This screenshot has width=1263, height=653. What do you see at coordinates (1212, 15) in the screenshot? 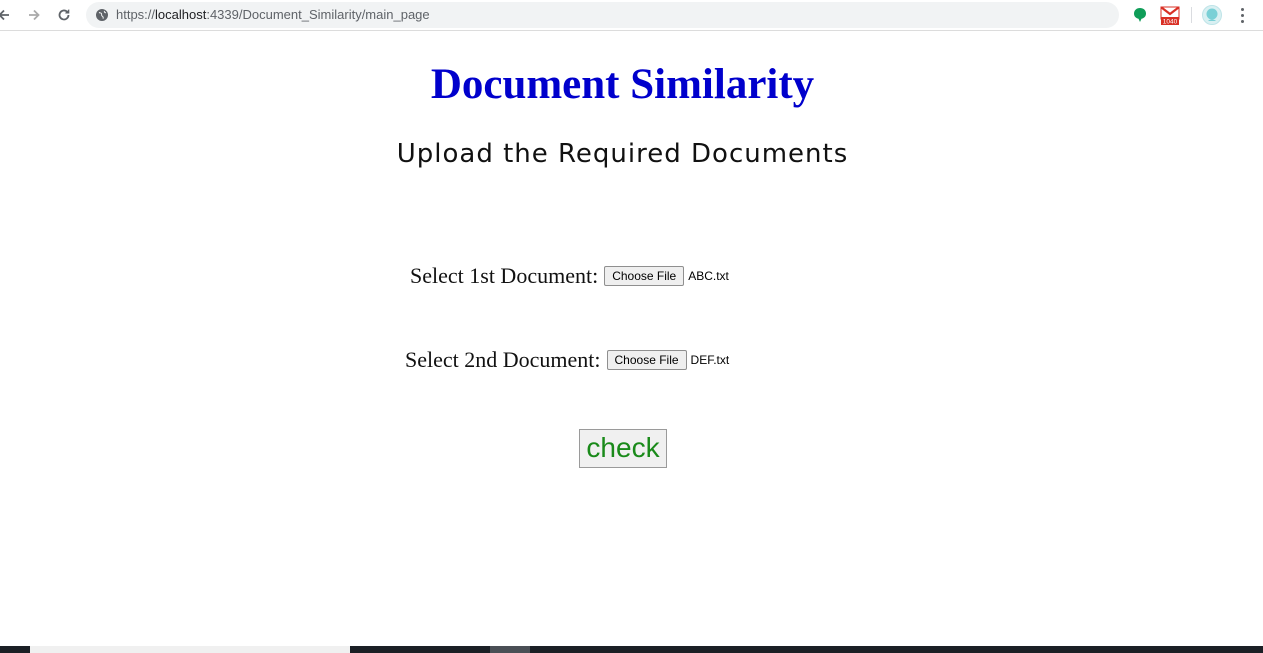
I see `profile-avatar-icon` at bounding box center [1212, 15].